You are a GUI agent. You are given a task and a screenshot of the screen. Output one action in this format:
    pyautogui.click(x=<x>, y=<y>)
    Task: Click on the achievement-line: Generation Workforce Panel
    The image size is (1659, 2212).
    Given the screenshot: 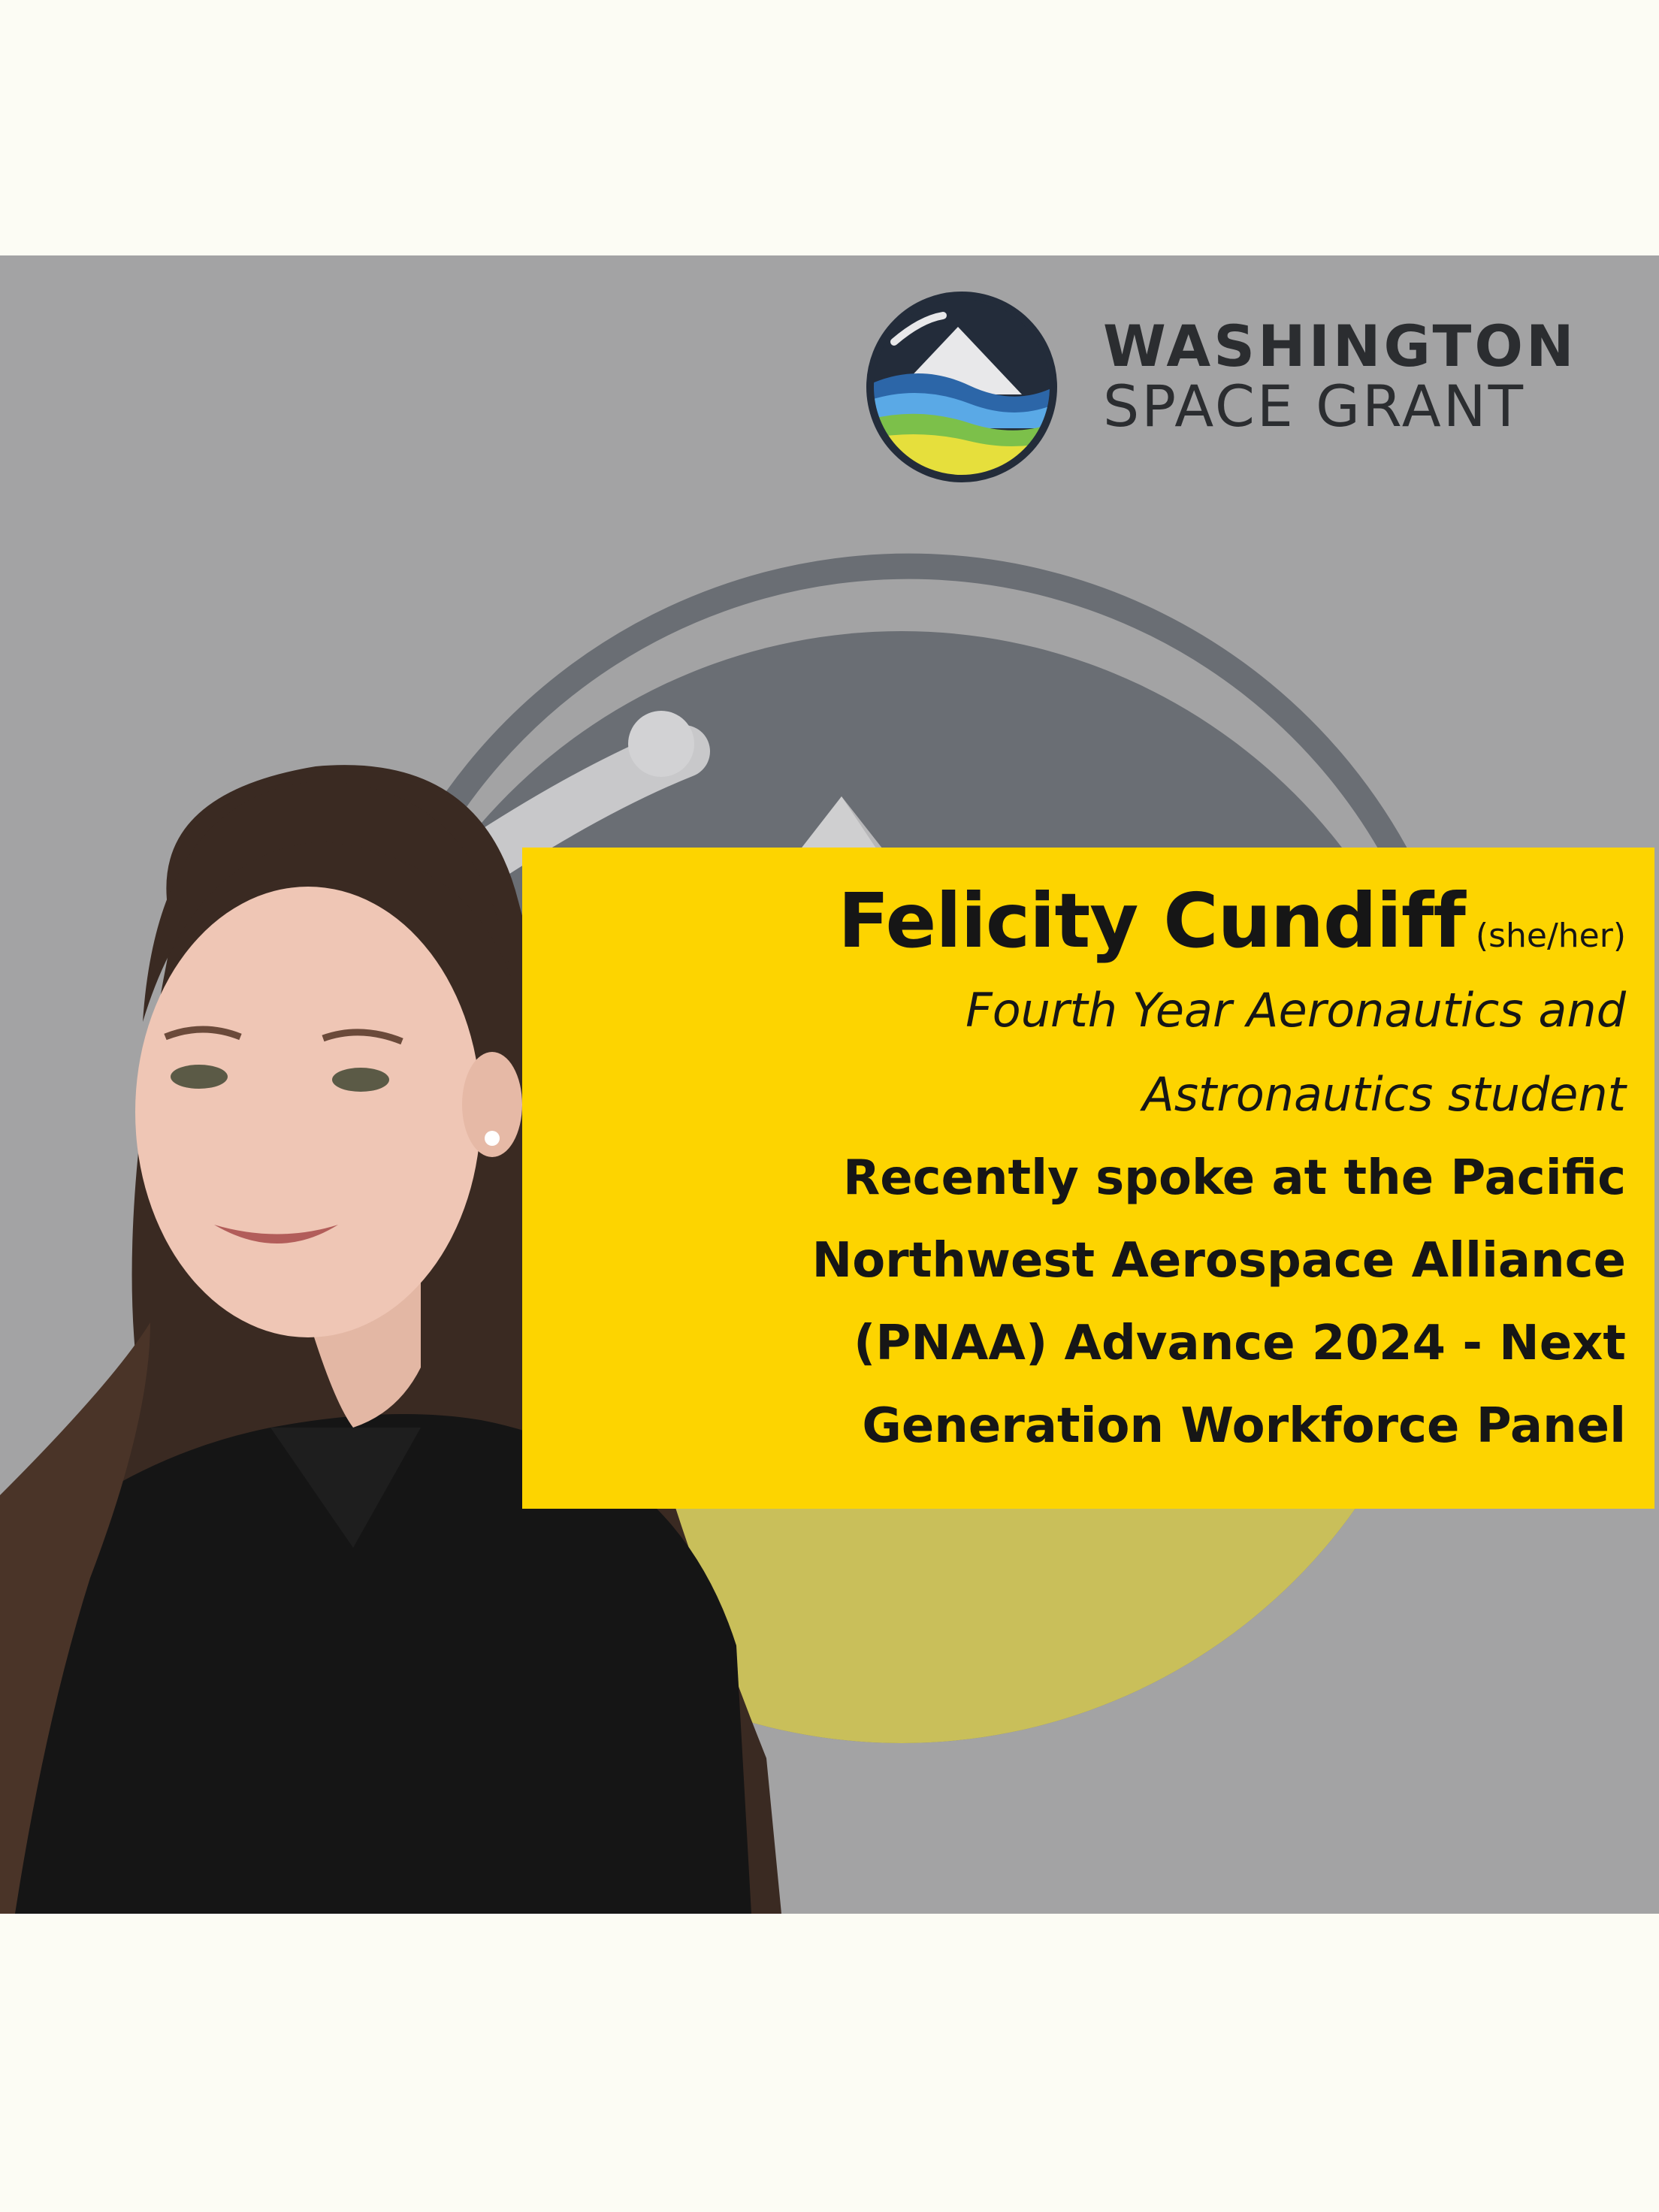 What is the action you would take?
    pyautogui.click(x=1244, y=1426)
    